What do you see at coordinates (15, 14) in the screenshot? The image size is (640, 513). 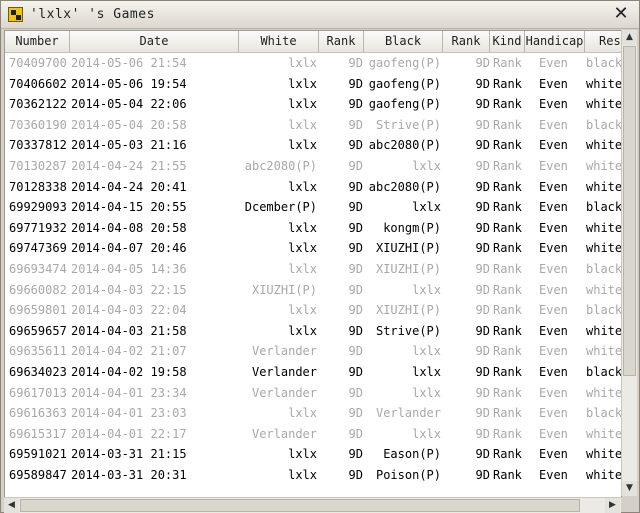 I see `app-icon` at bounding box center [15, 14].